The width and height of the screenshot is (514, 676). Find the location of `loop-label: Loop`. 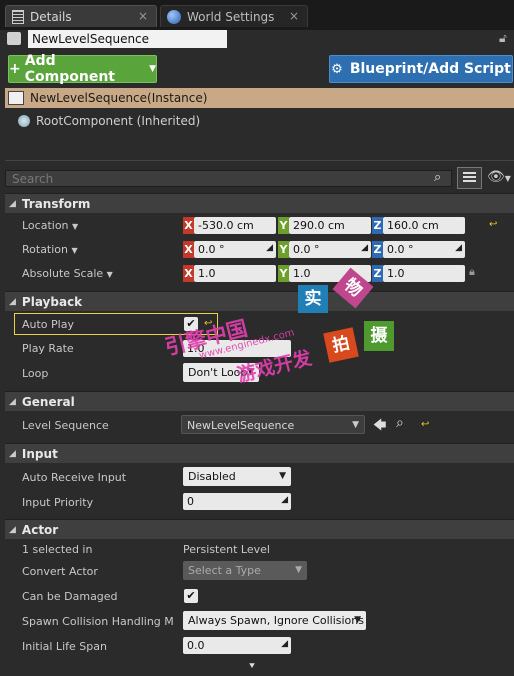

loop-label: Loop is located at coordinates (35, 373).